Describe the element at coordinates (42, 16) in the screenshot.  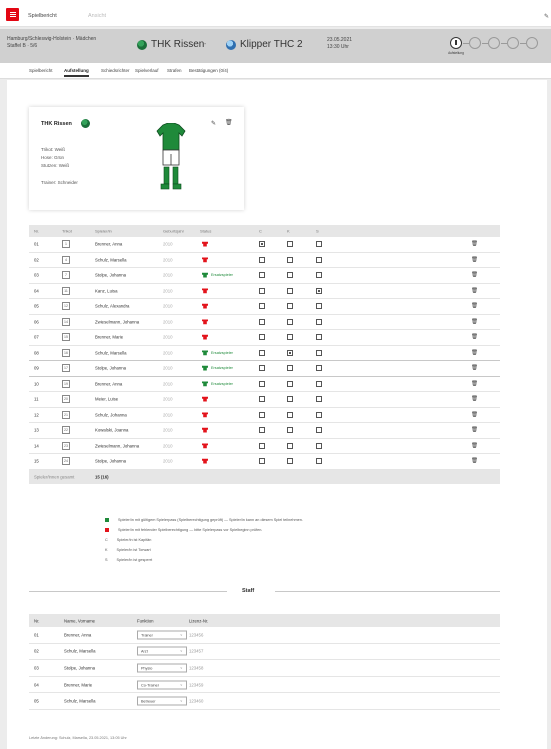
I see `nav-spielbericht: Spielbericht` at that location.